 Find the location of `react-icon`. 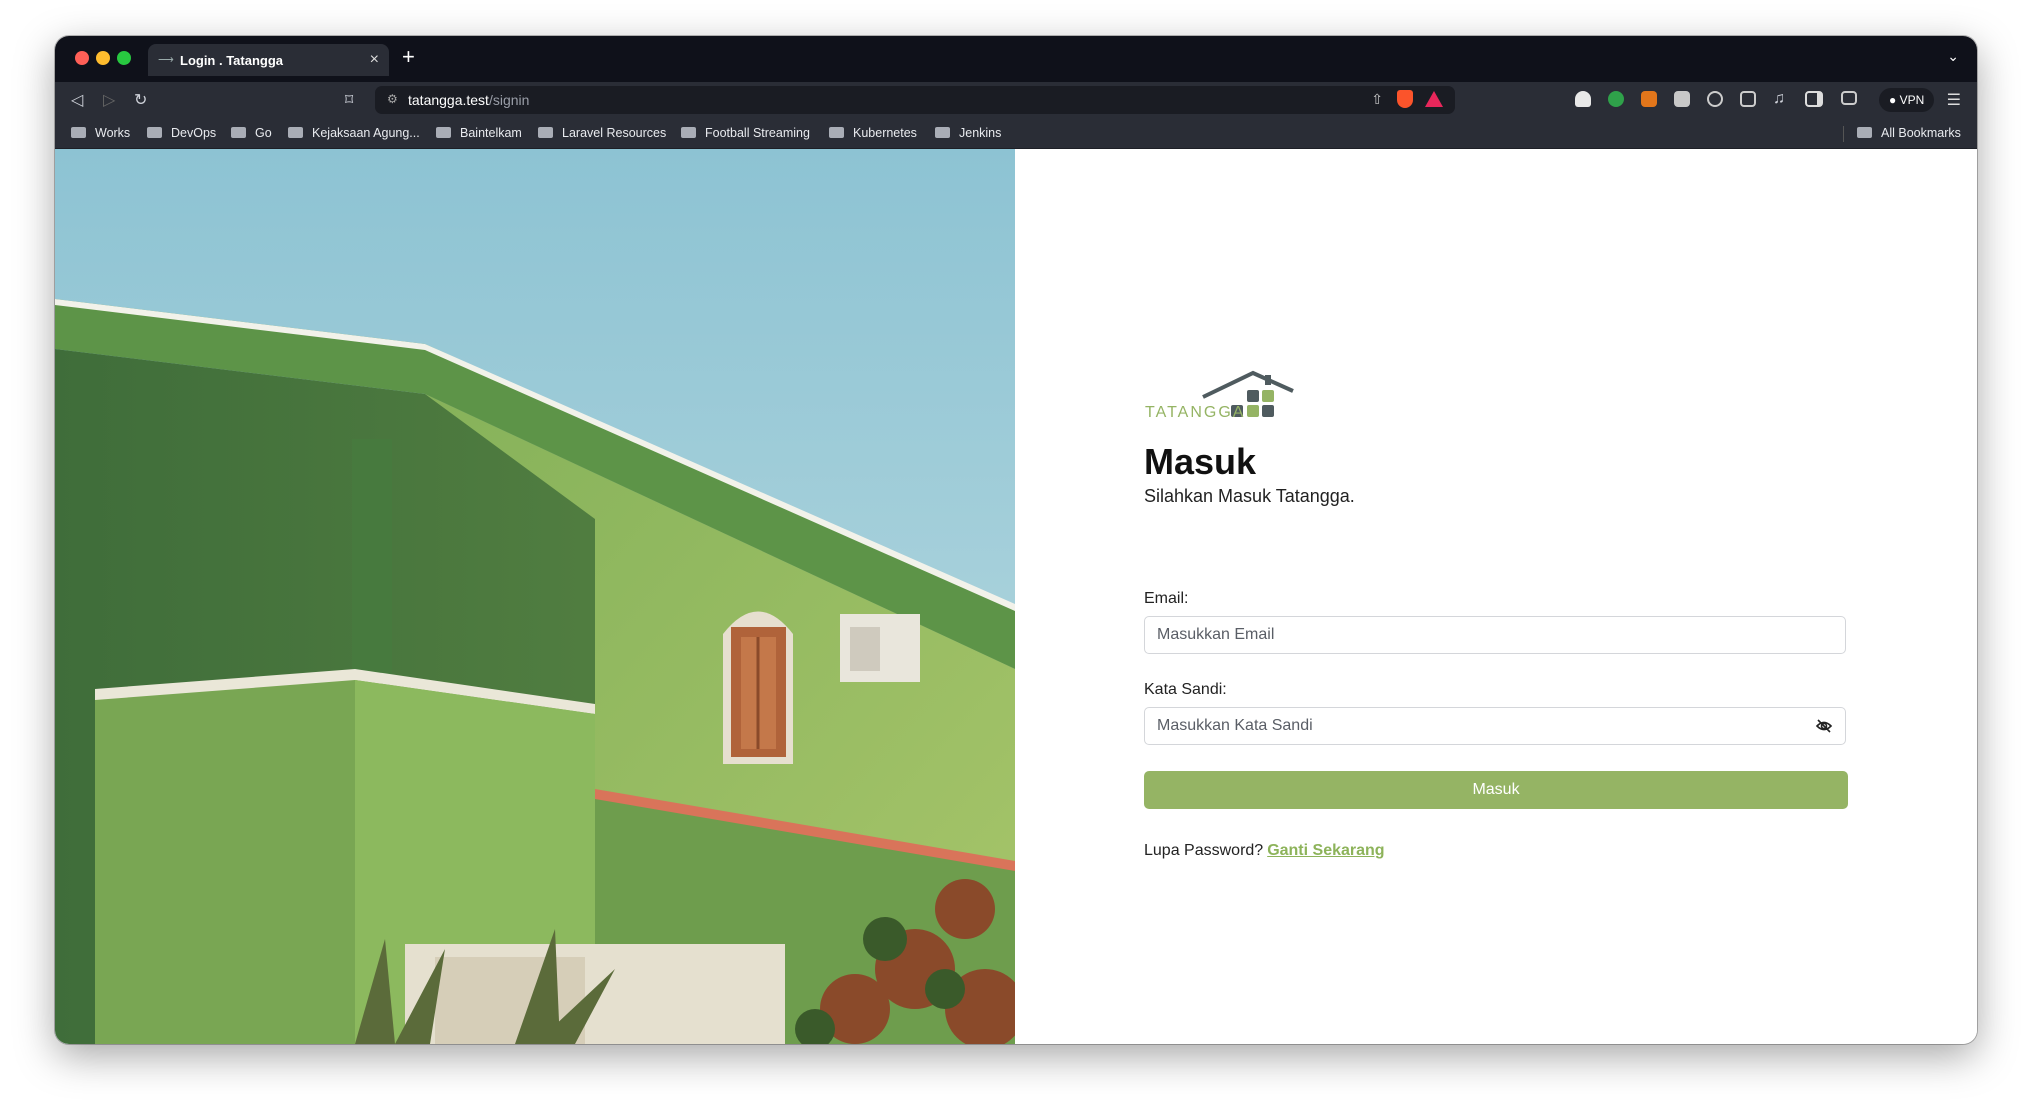

react-icon is located at coordinates (1715, 99).